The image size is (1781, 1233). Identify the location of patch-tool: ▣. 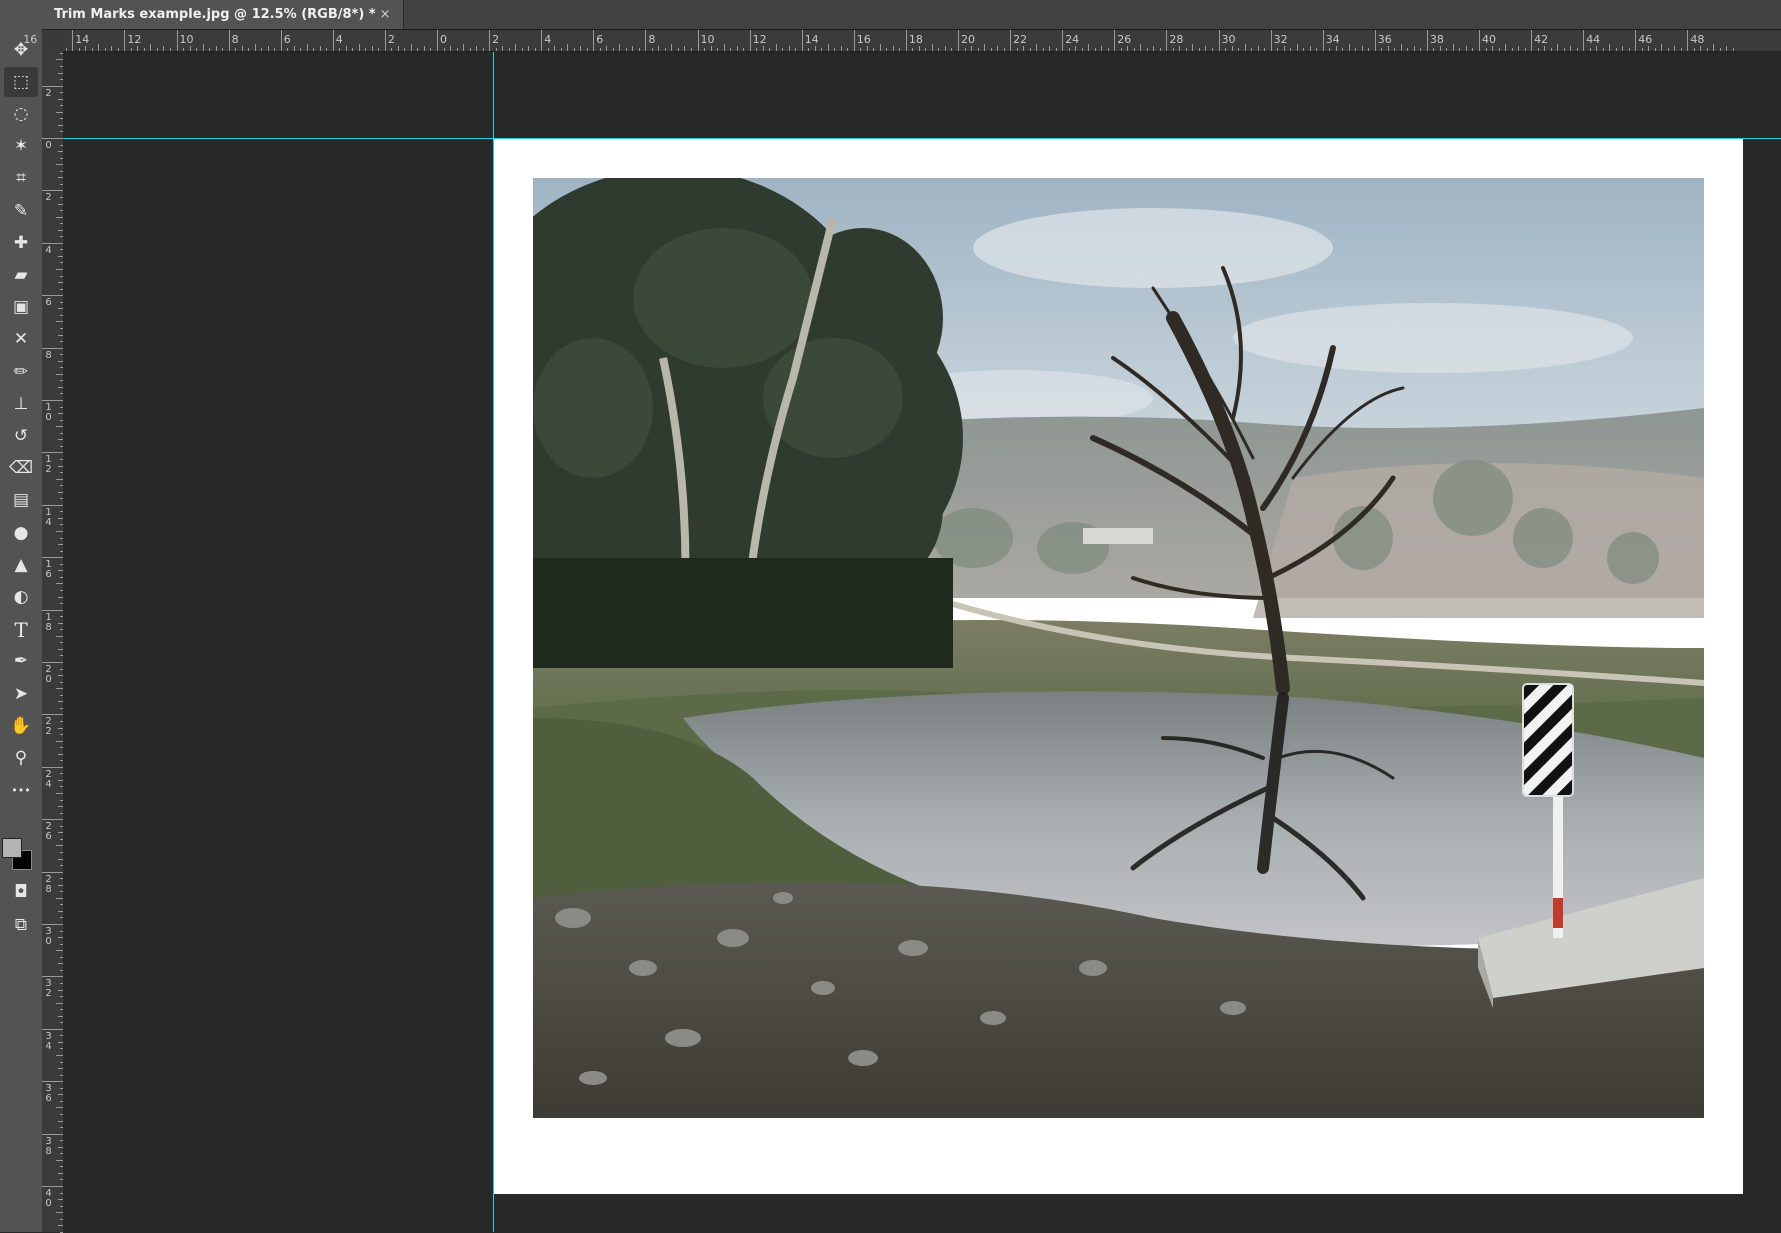
(21, 308).